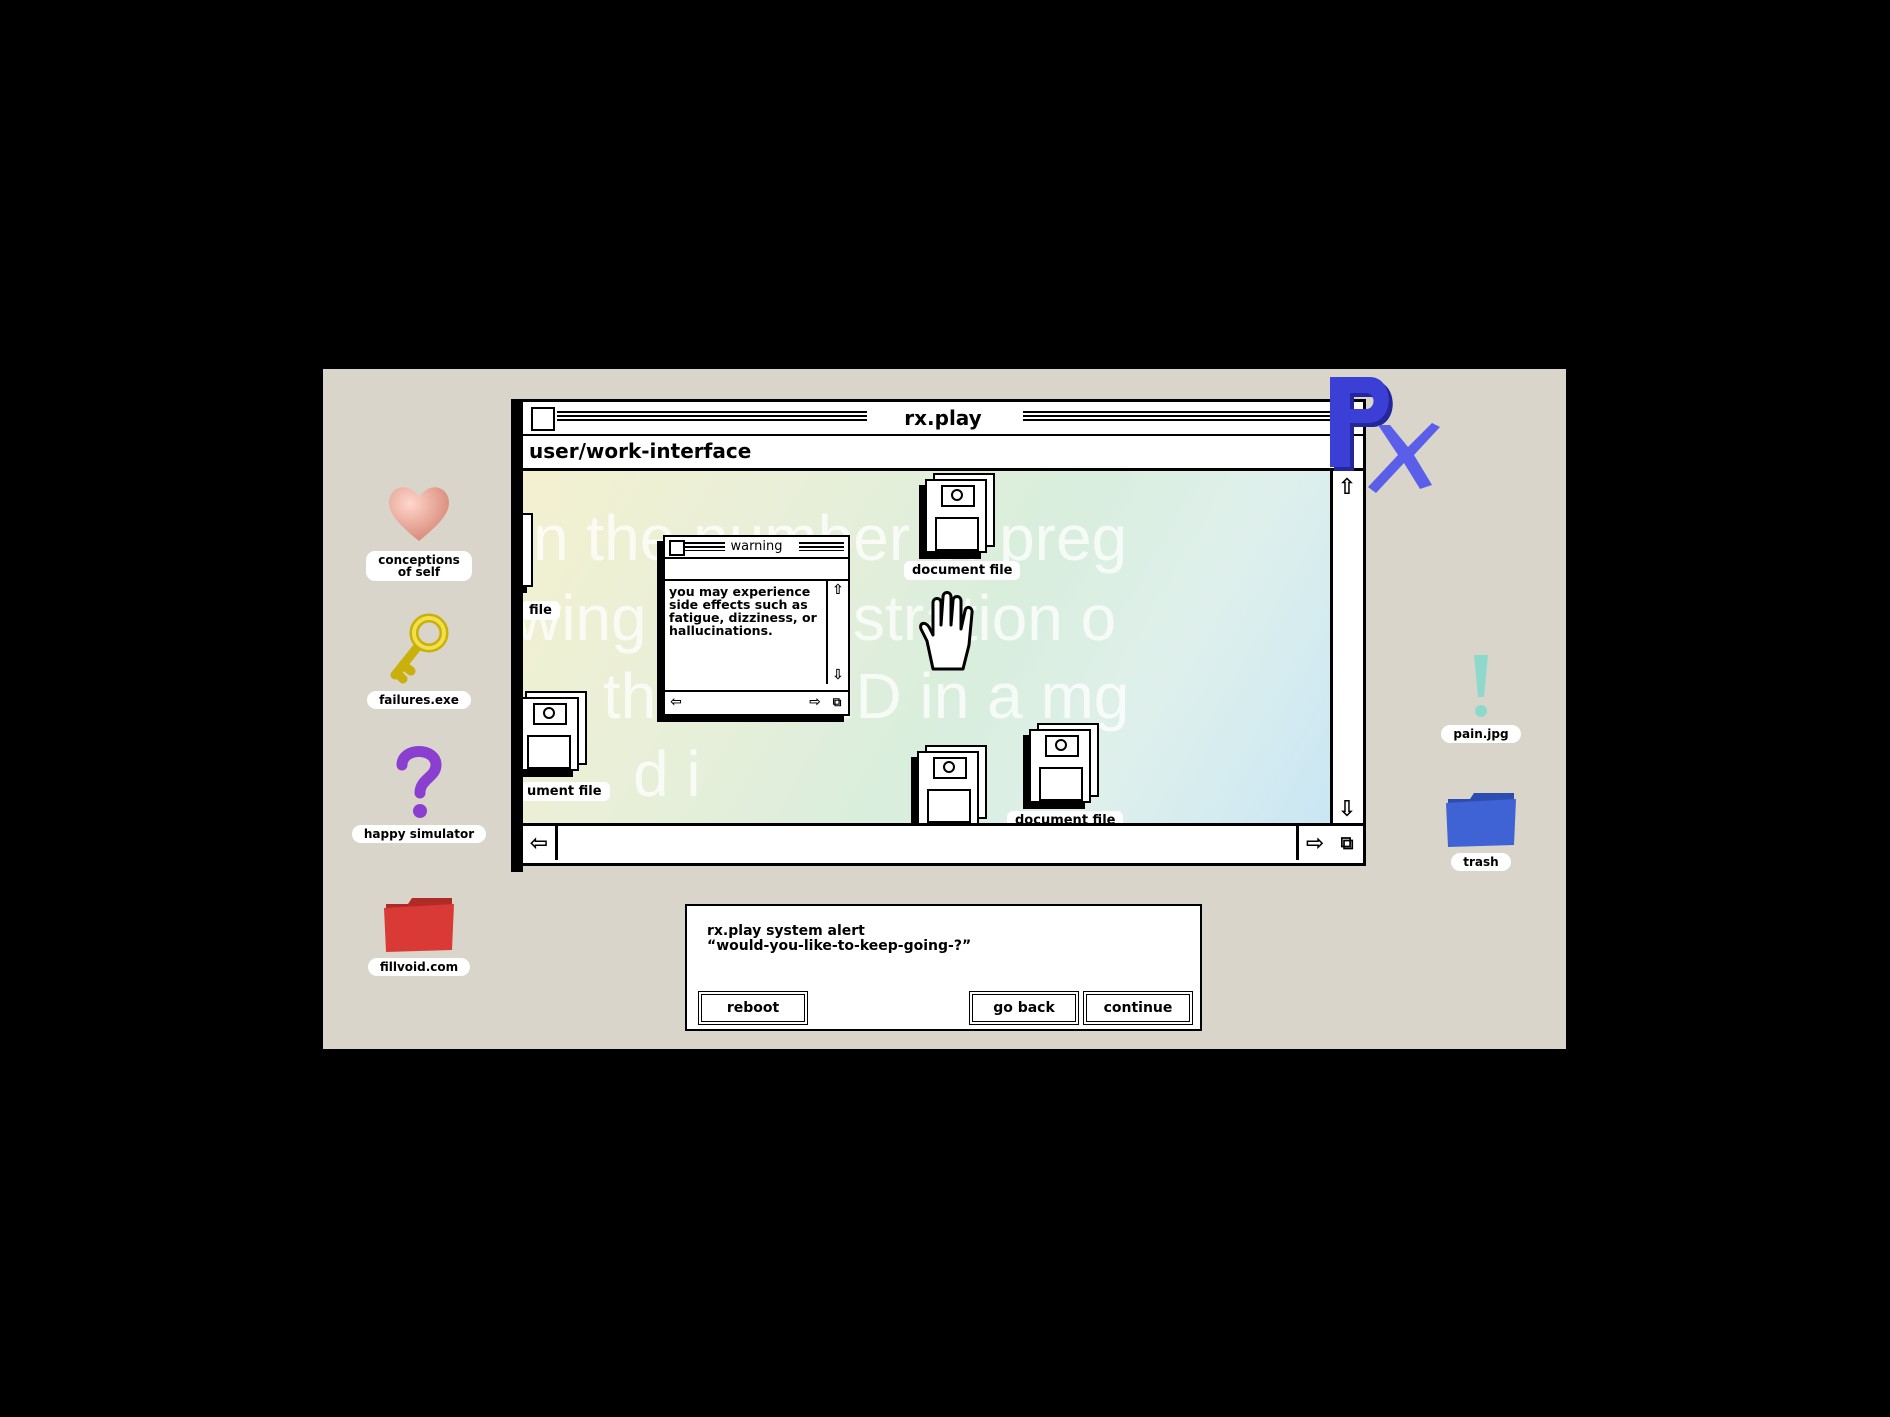 The width and height of the screenshot is (1890, 1417). Describe the element at coordinates (786, 931) in the screenshot. I see `alert-title: rx.play system alert` at that location.